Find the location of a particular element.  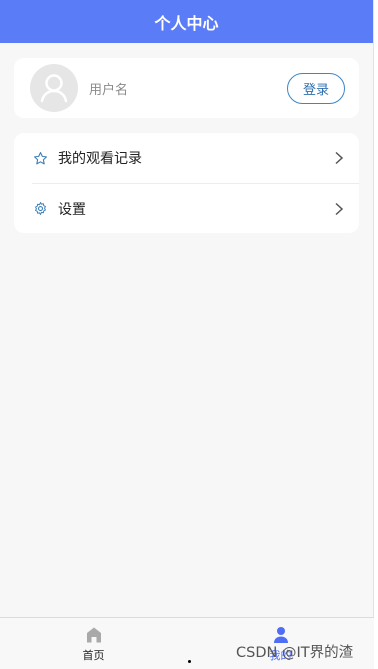

watermark: CSDN @IT界的渣 is located at coordinates (295, 653).